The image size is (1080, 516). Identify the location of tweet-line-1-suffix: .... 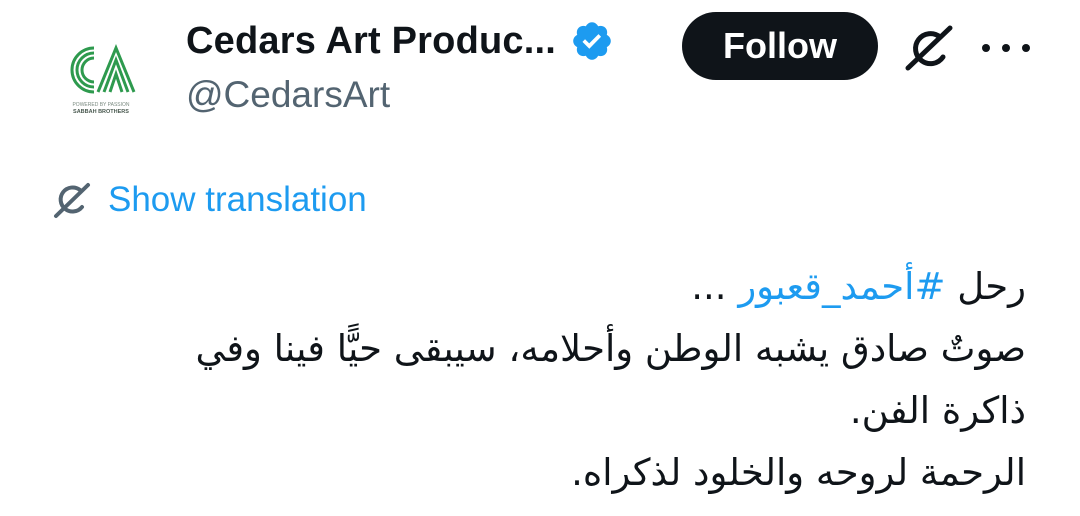
(715, 286).